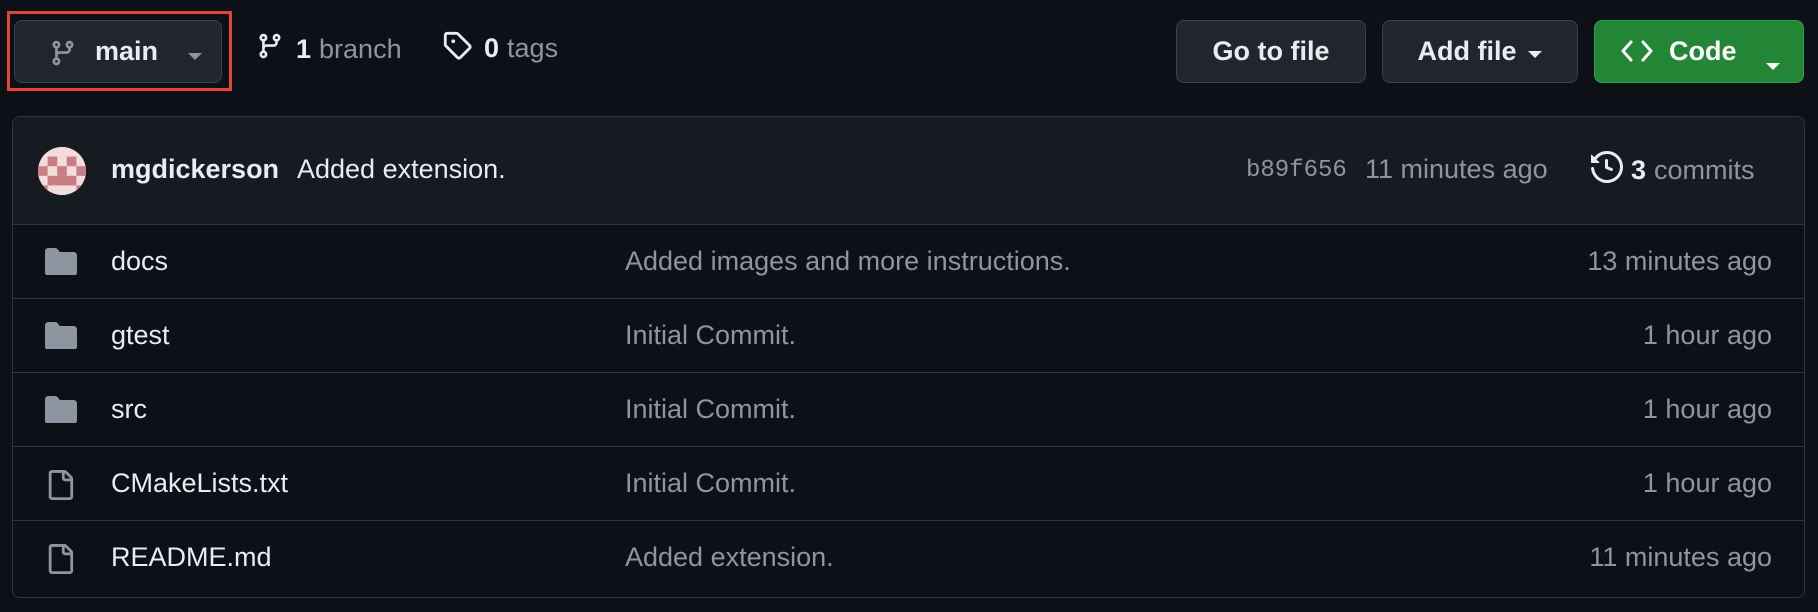  What do you see at coordinates (127, 51) in the screenshot?
I see `branch-name: main` at bounding box center [127, 51].